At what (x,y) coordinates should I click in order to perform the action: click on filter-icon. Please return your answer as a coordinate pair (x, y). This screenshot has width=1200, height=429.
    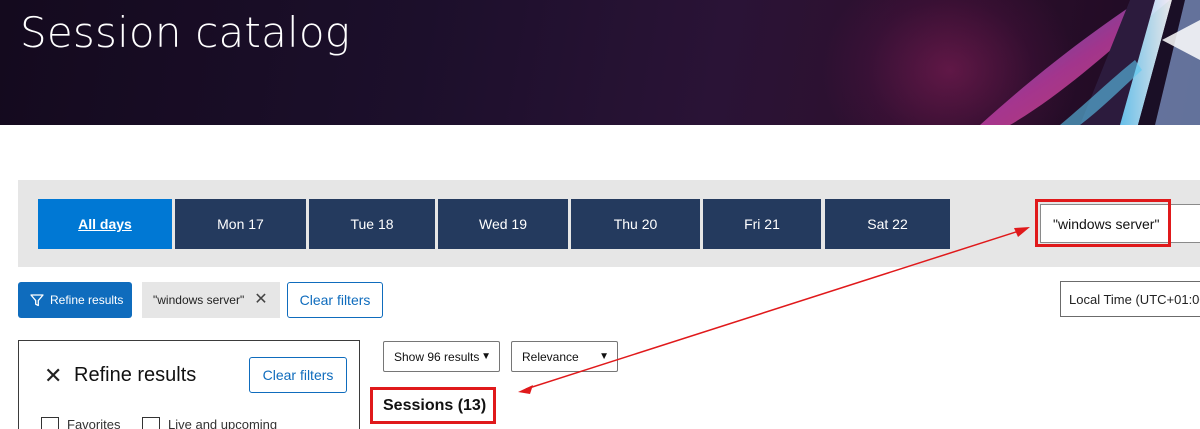
    Looking at the image, I should click on (37, 300).